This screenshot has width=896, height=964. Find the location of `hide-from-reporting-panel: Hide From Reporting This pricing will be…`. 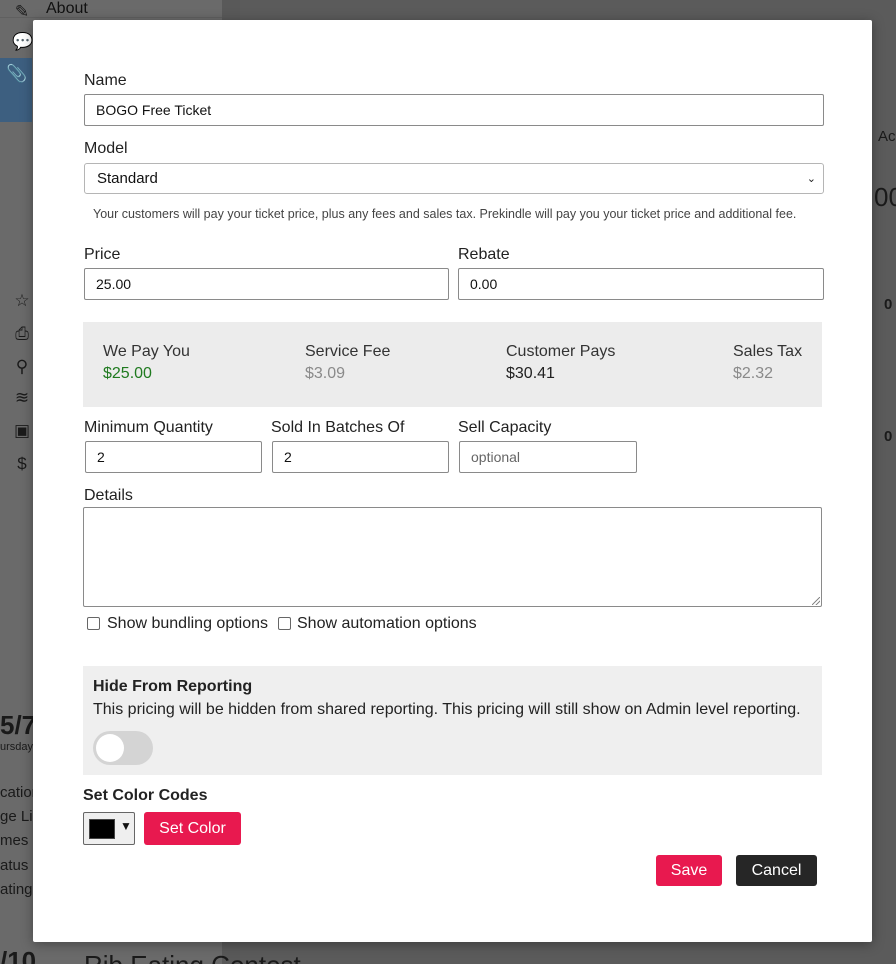

hide-from-reporting-panel: Hide From Reporting This pricing will be… is located at coordinates (452, 720).